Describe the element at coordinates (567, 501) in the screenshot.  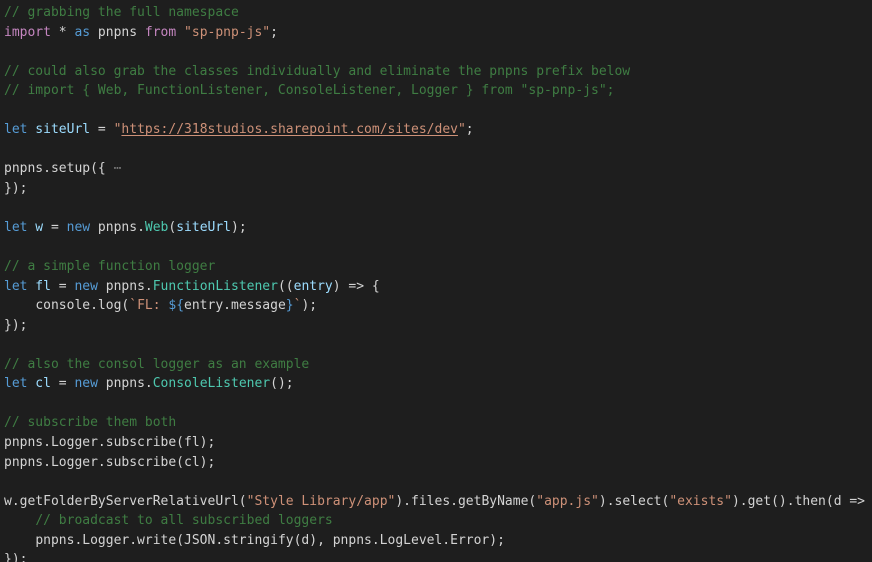
I see `string-app-js: "app.js"` at that location.